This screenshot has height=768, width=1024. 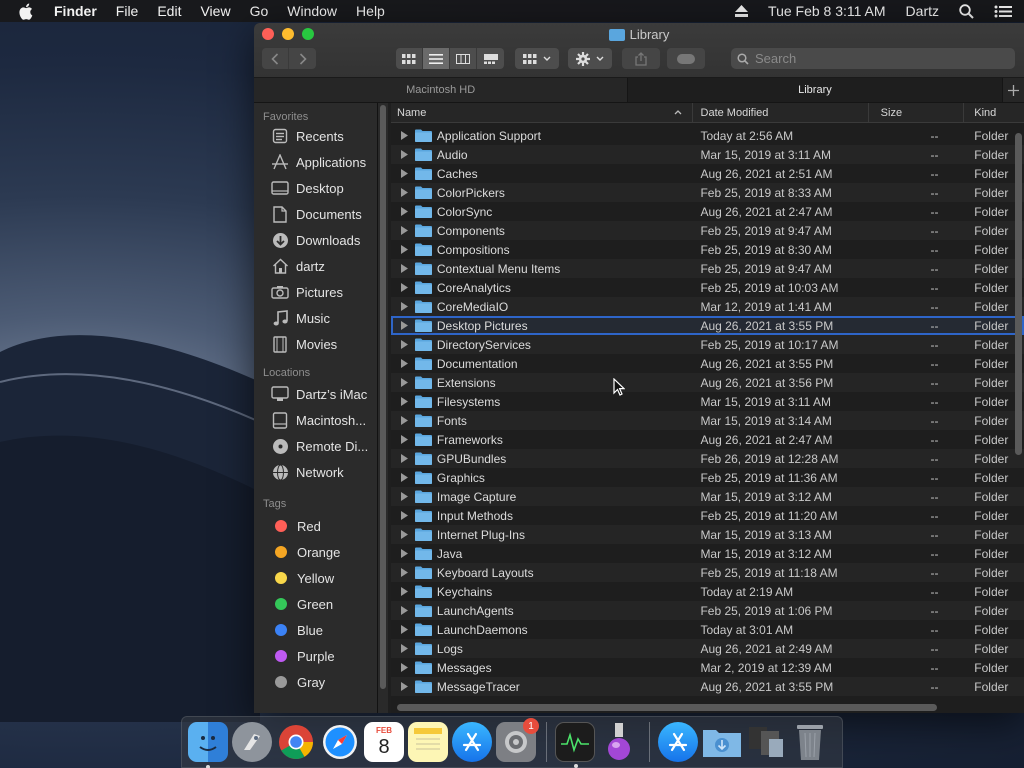 What do you see at coordinates (667, 707) in the screenshot?
I see `file-list-horizontal-scrollbar` at bounding box center [667, 707].